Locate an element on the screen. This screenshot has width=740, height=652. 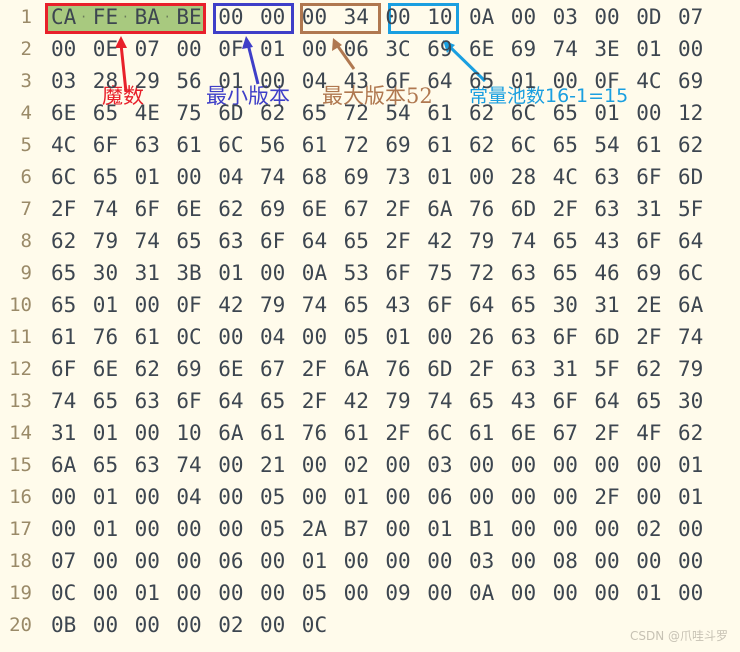
hex-byte: 6E is located at coordinates (523, 433).